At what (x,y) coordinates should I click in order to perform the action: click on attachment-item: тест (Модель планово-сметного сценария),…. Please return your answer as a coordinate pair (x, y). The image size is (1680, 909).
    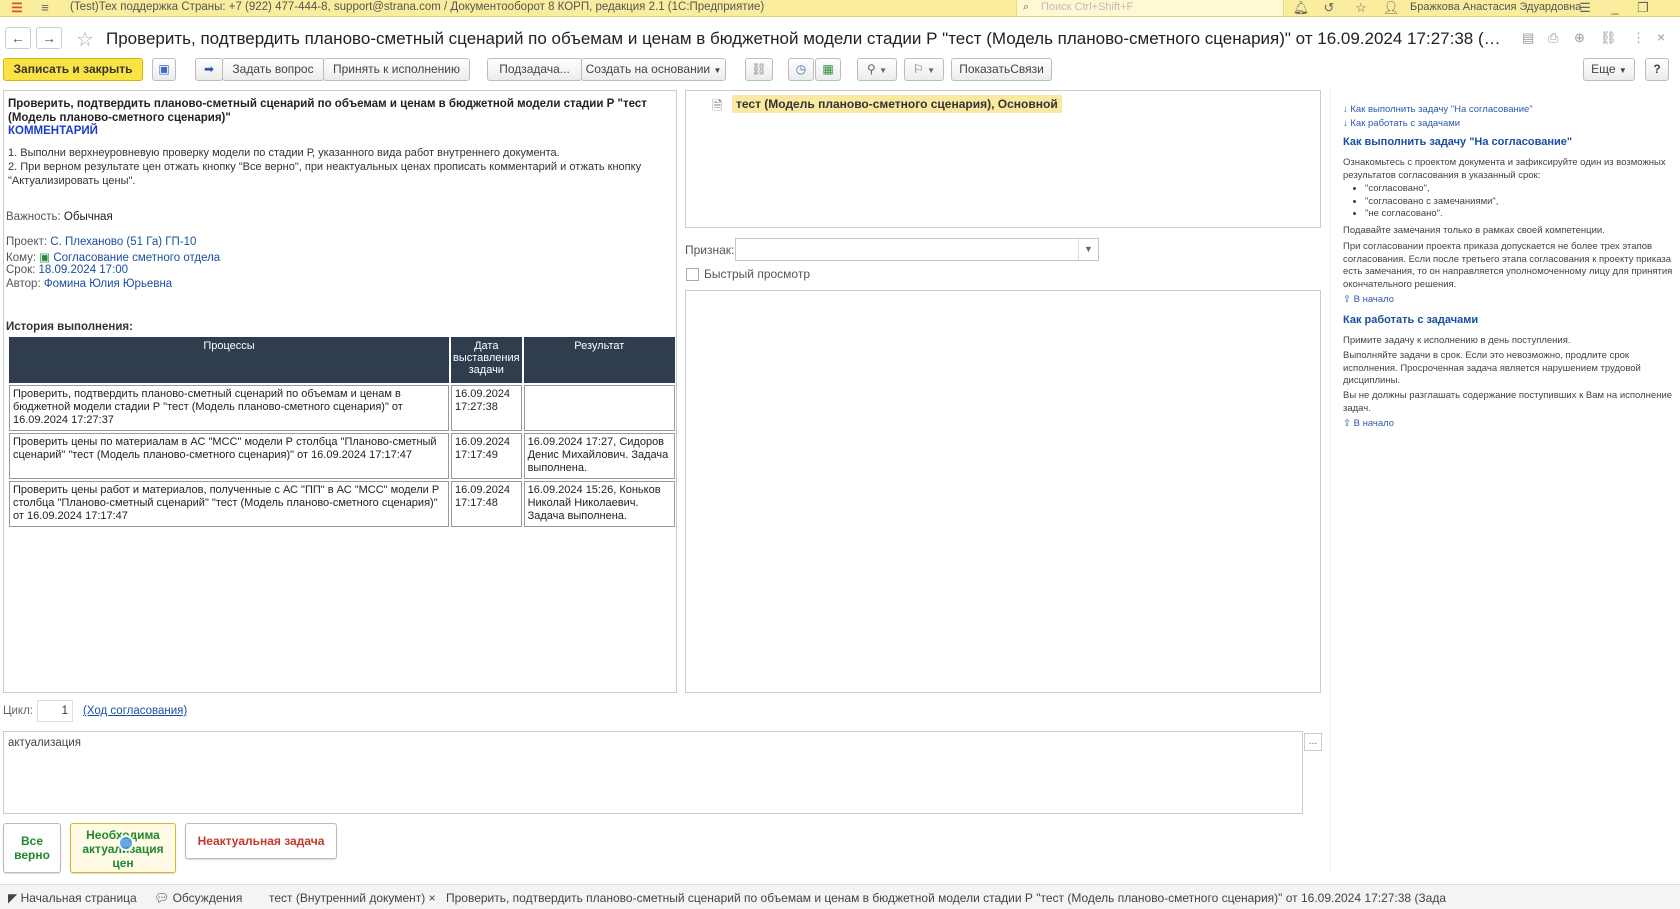
    Looking at the image, I should click on (897, 104).